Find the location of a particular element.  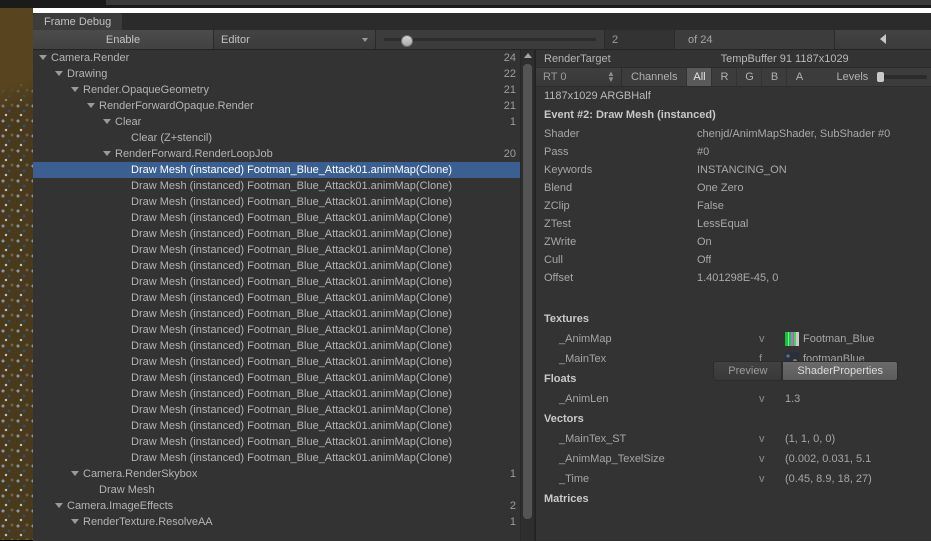

channel-button-a: A is located at coordinates (798, 77).